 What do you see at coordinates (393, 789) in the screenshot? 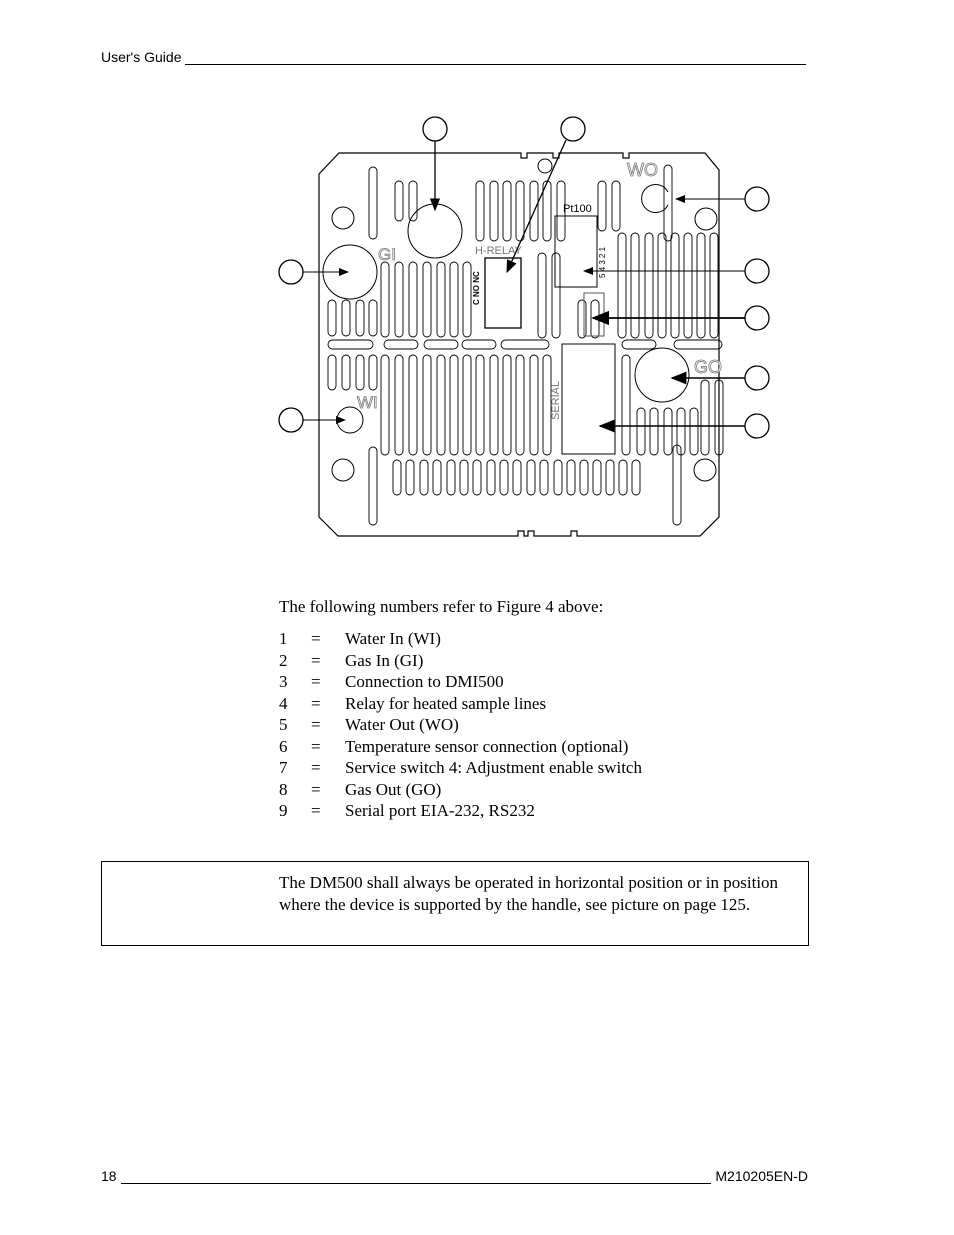
I see `legend-item-text: Gas Out (GO)` at bounding box center [393, 789].